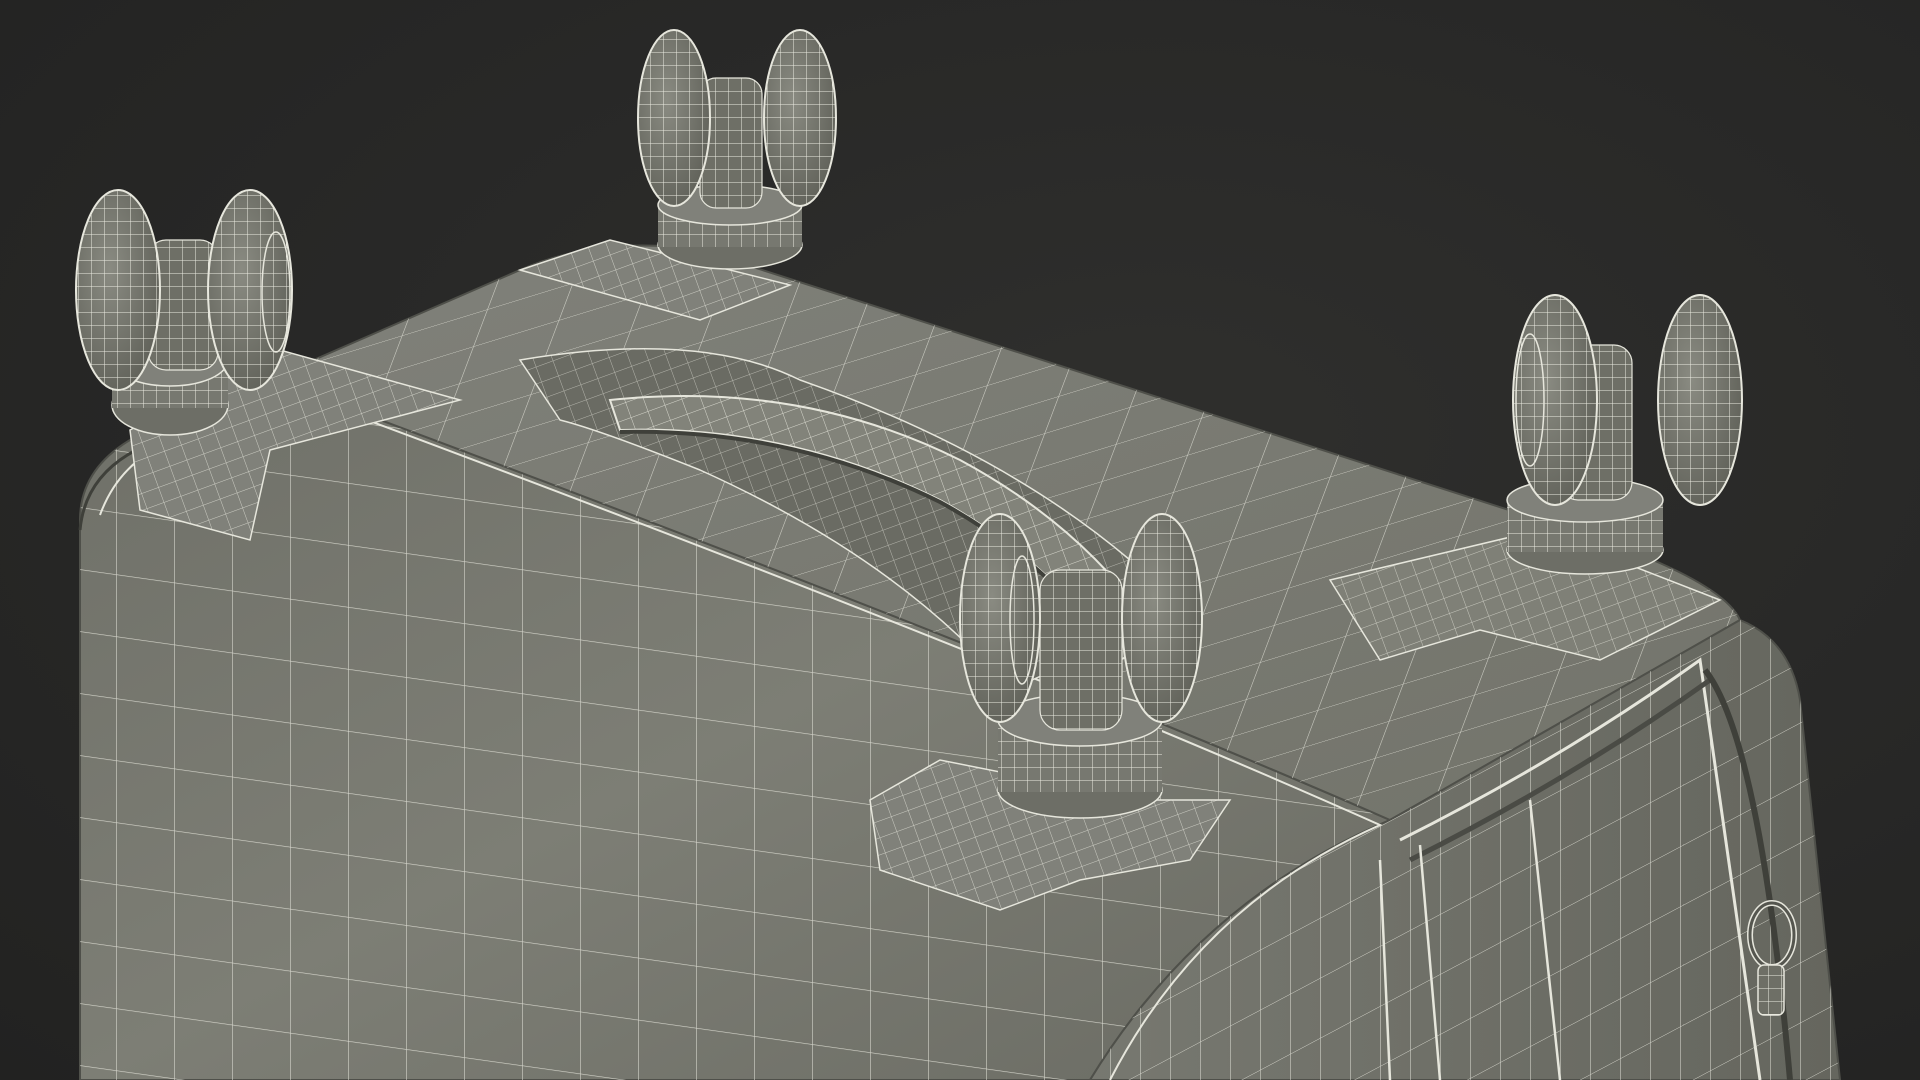 This screenshot has width=1920, height=1080. Describe the element at coordinates (737, 149) in the screenshot. I see `wheel-assembly-top` at that location.